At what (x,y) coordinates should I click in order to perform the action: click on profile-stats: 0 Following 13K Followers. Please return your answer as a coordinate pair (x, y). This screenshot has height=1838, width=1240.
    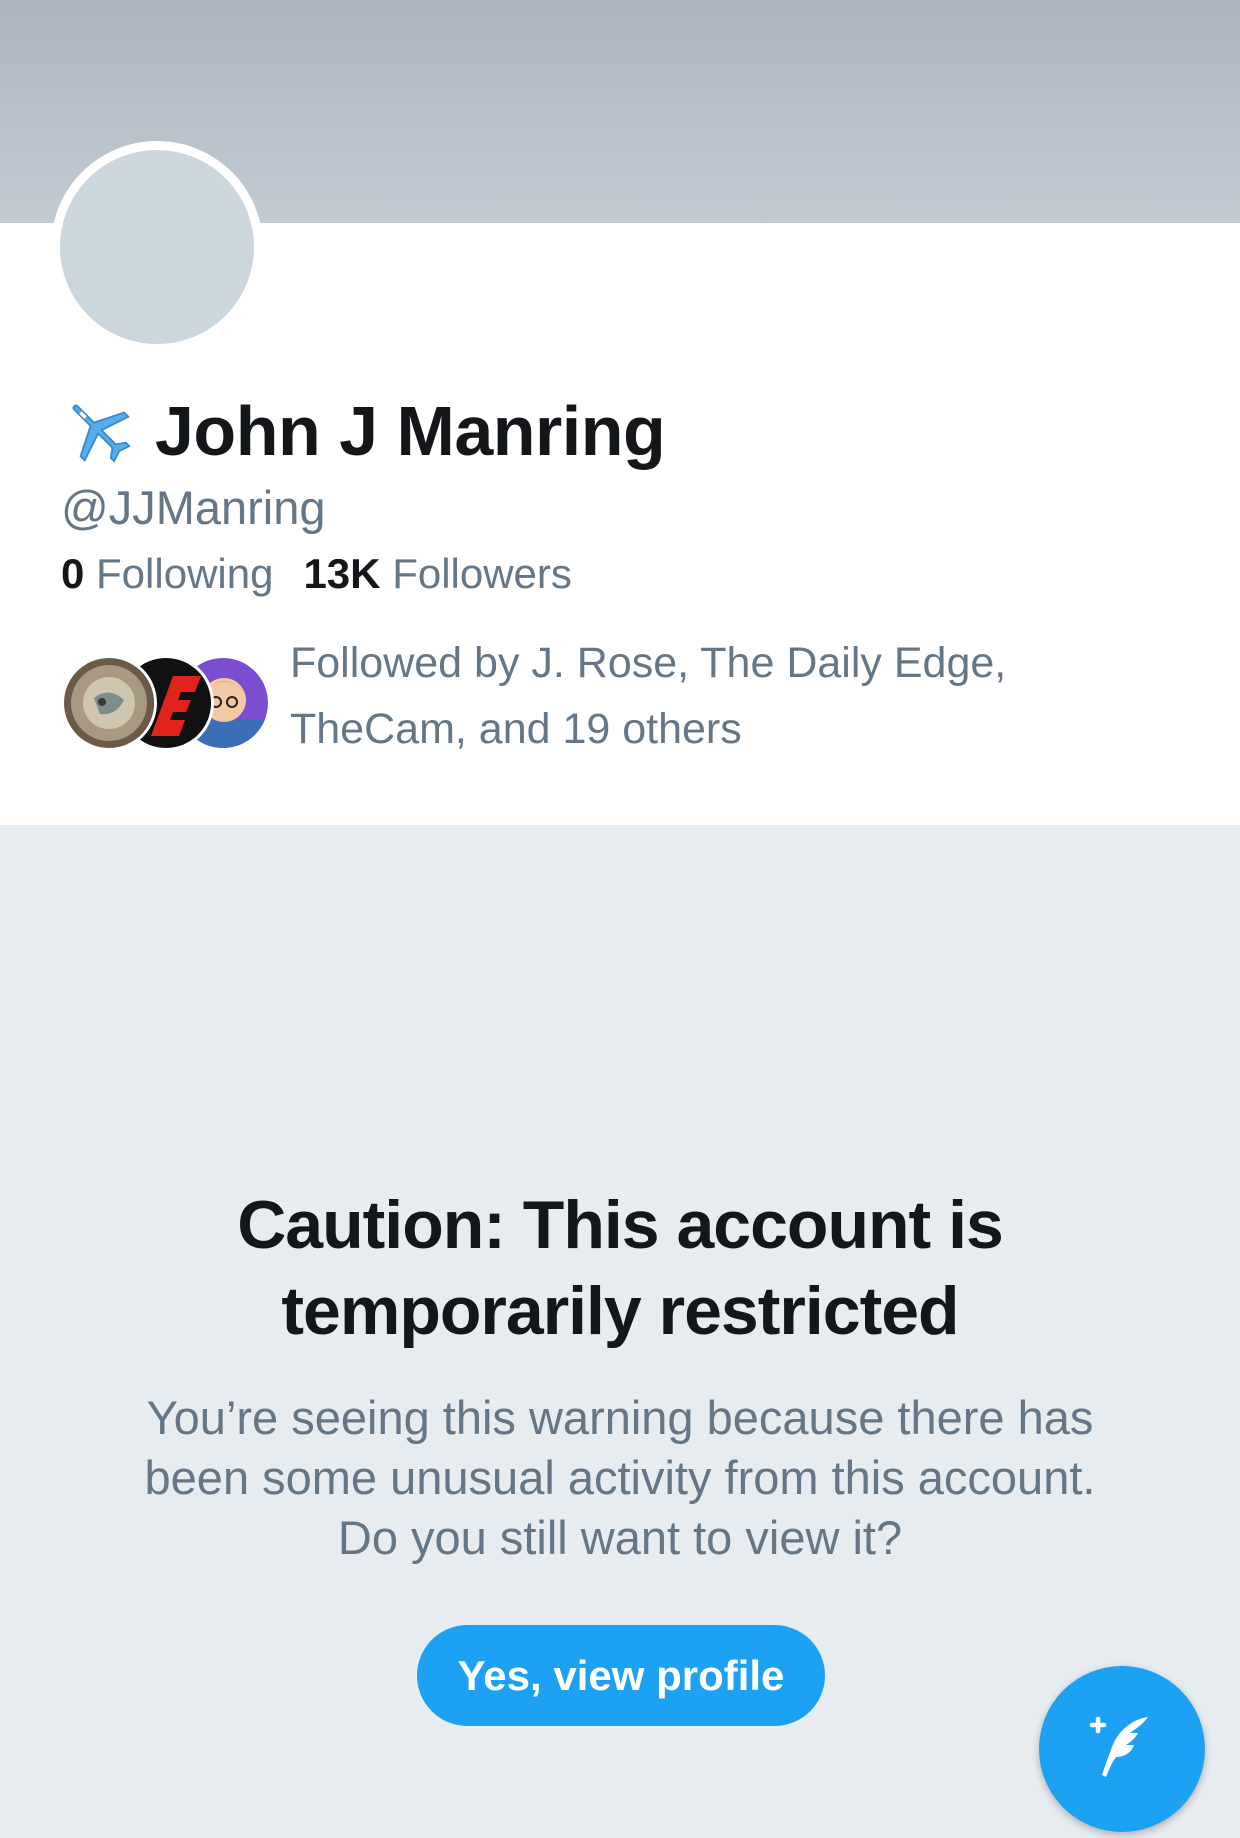
    Looking at the image, I should click on (316, 574).